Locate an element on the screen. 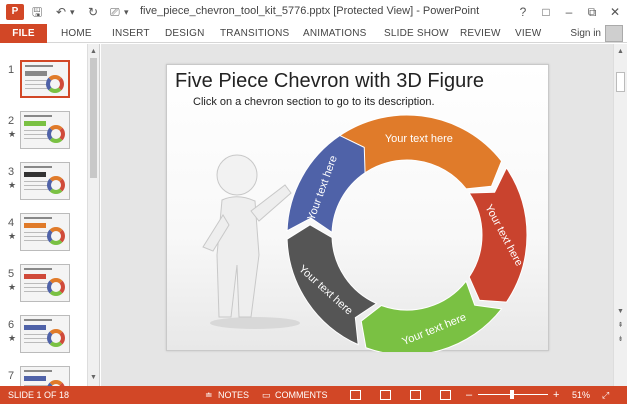  tab-slide-show: SLIDE SHOW is located at coordinates (416, 33).